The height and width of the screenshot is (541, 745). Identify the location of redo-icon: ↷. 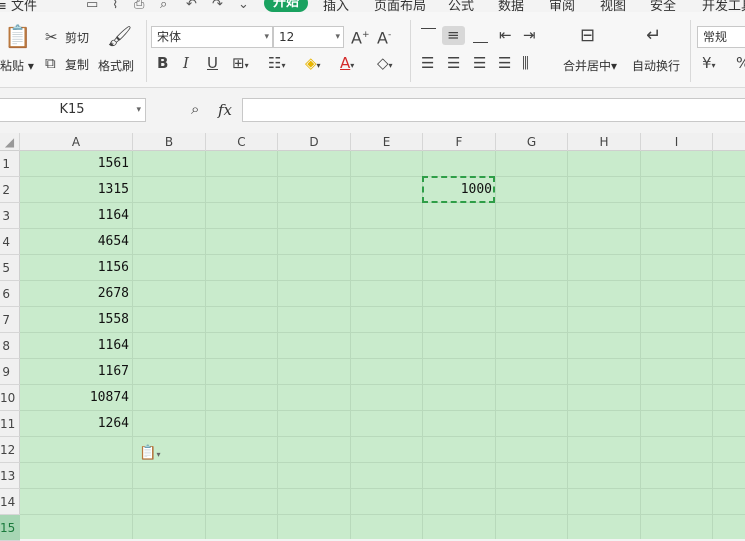
(217, 6).